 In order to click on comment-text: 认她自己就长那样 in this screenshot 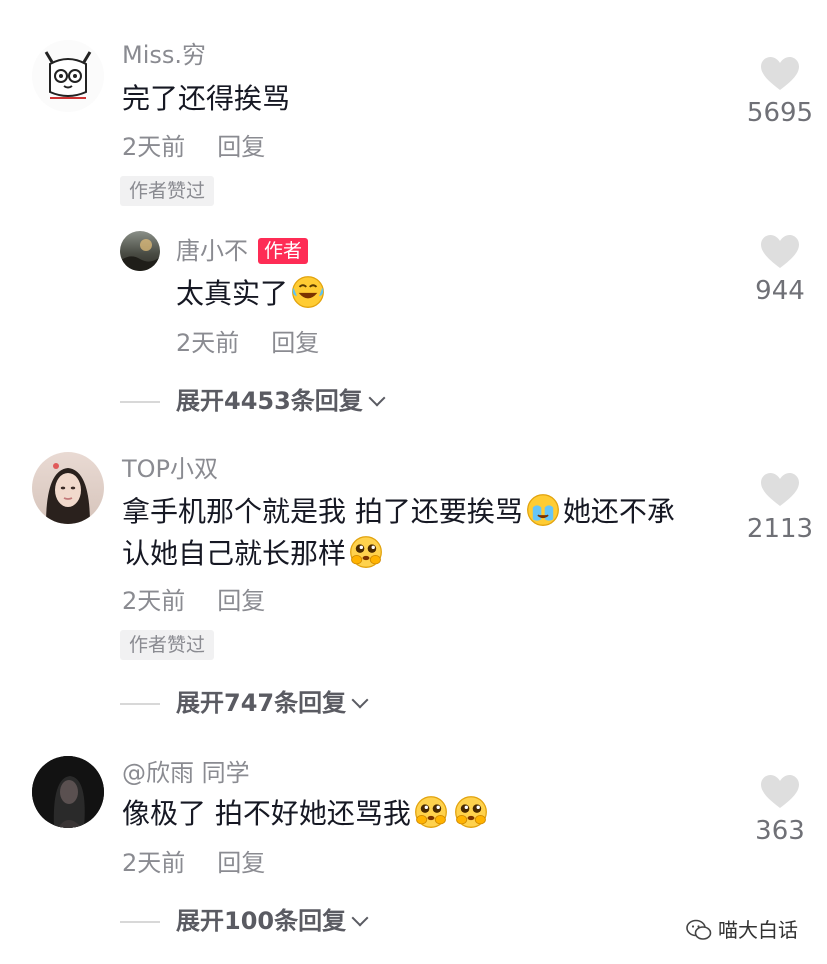, I will do `click(234, 553)`.